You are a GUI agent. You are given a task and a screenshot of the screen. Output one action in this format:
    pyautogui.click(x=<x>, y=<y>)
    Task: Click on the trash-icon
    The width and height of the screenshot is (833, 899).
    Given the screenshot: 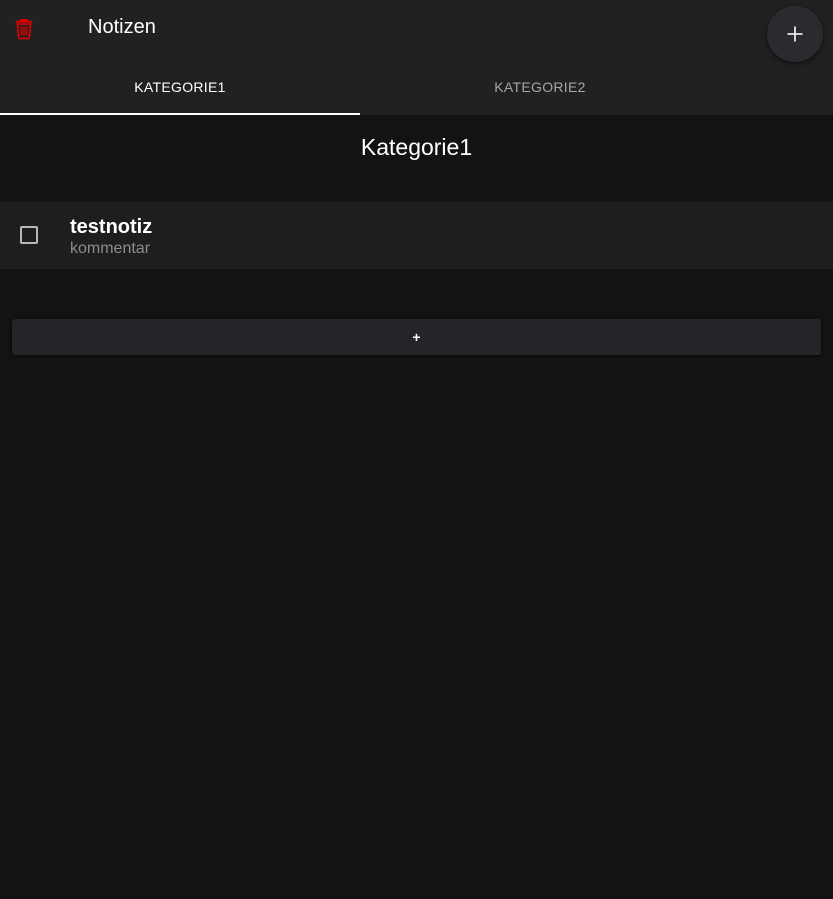 What is the action you would take?
    pyautogui.click(x=24, y=28)
    